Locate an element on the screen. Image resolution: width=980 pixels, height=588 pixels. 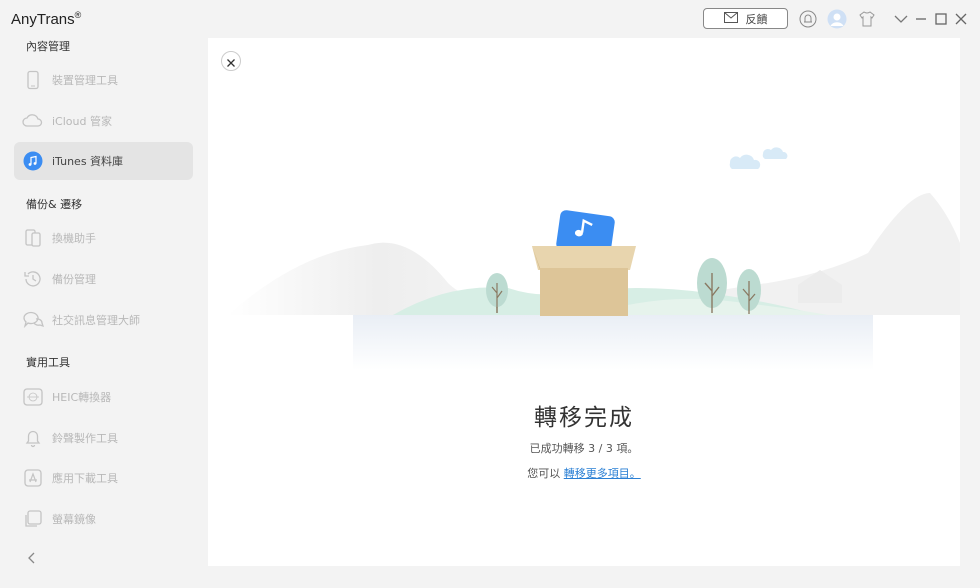
close-panel-button is located at coordinates (231, 61).